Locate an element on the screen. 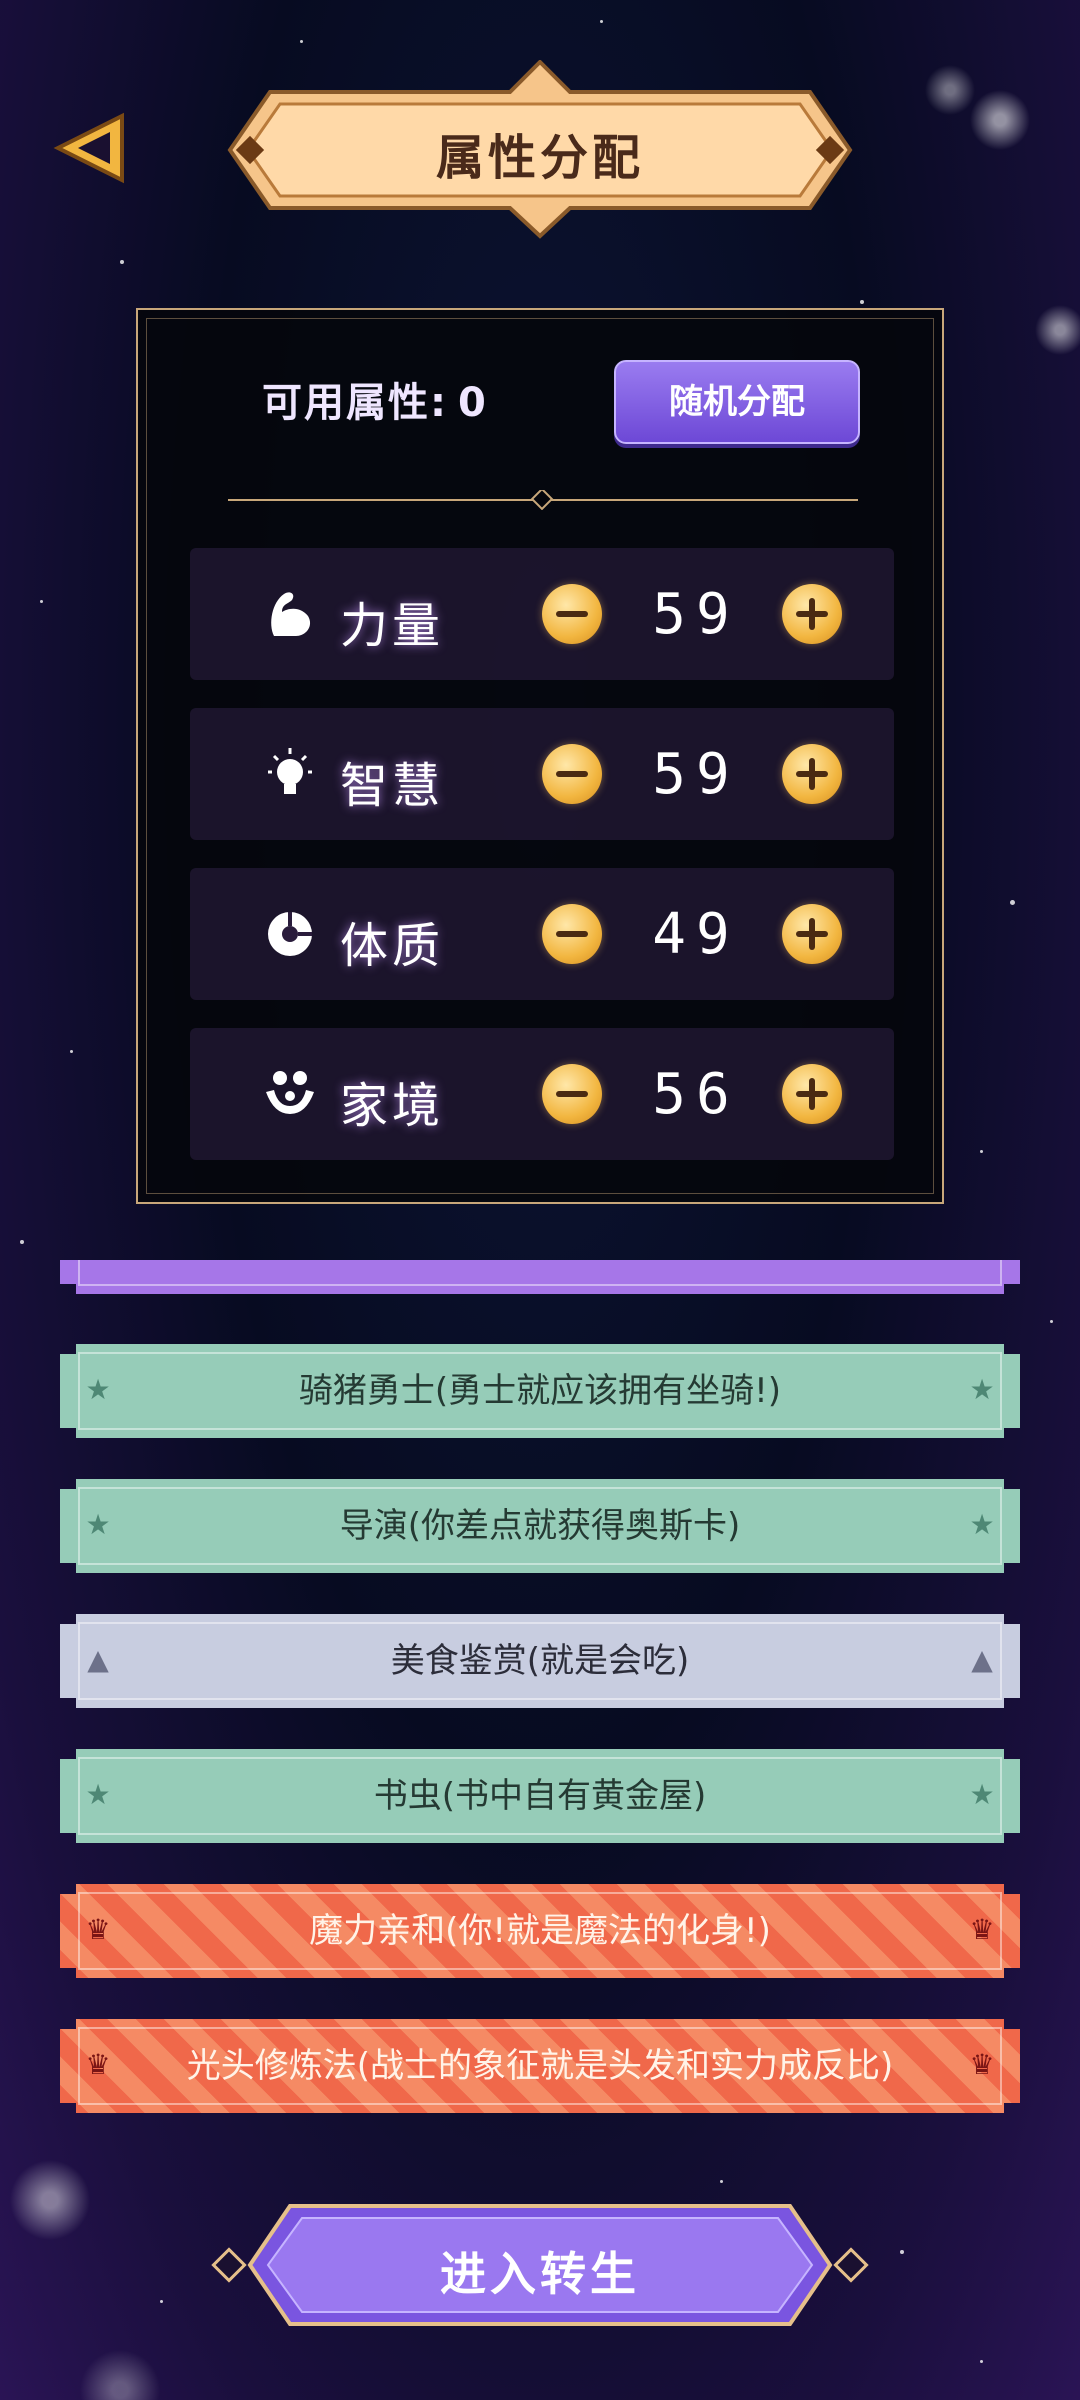 This screenshot has width=1080, height=2400. page-title: 属性分配 is located at coordinates (539, 158).